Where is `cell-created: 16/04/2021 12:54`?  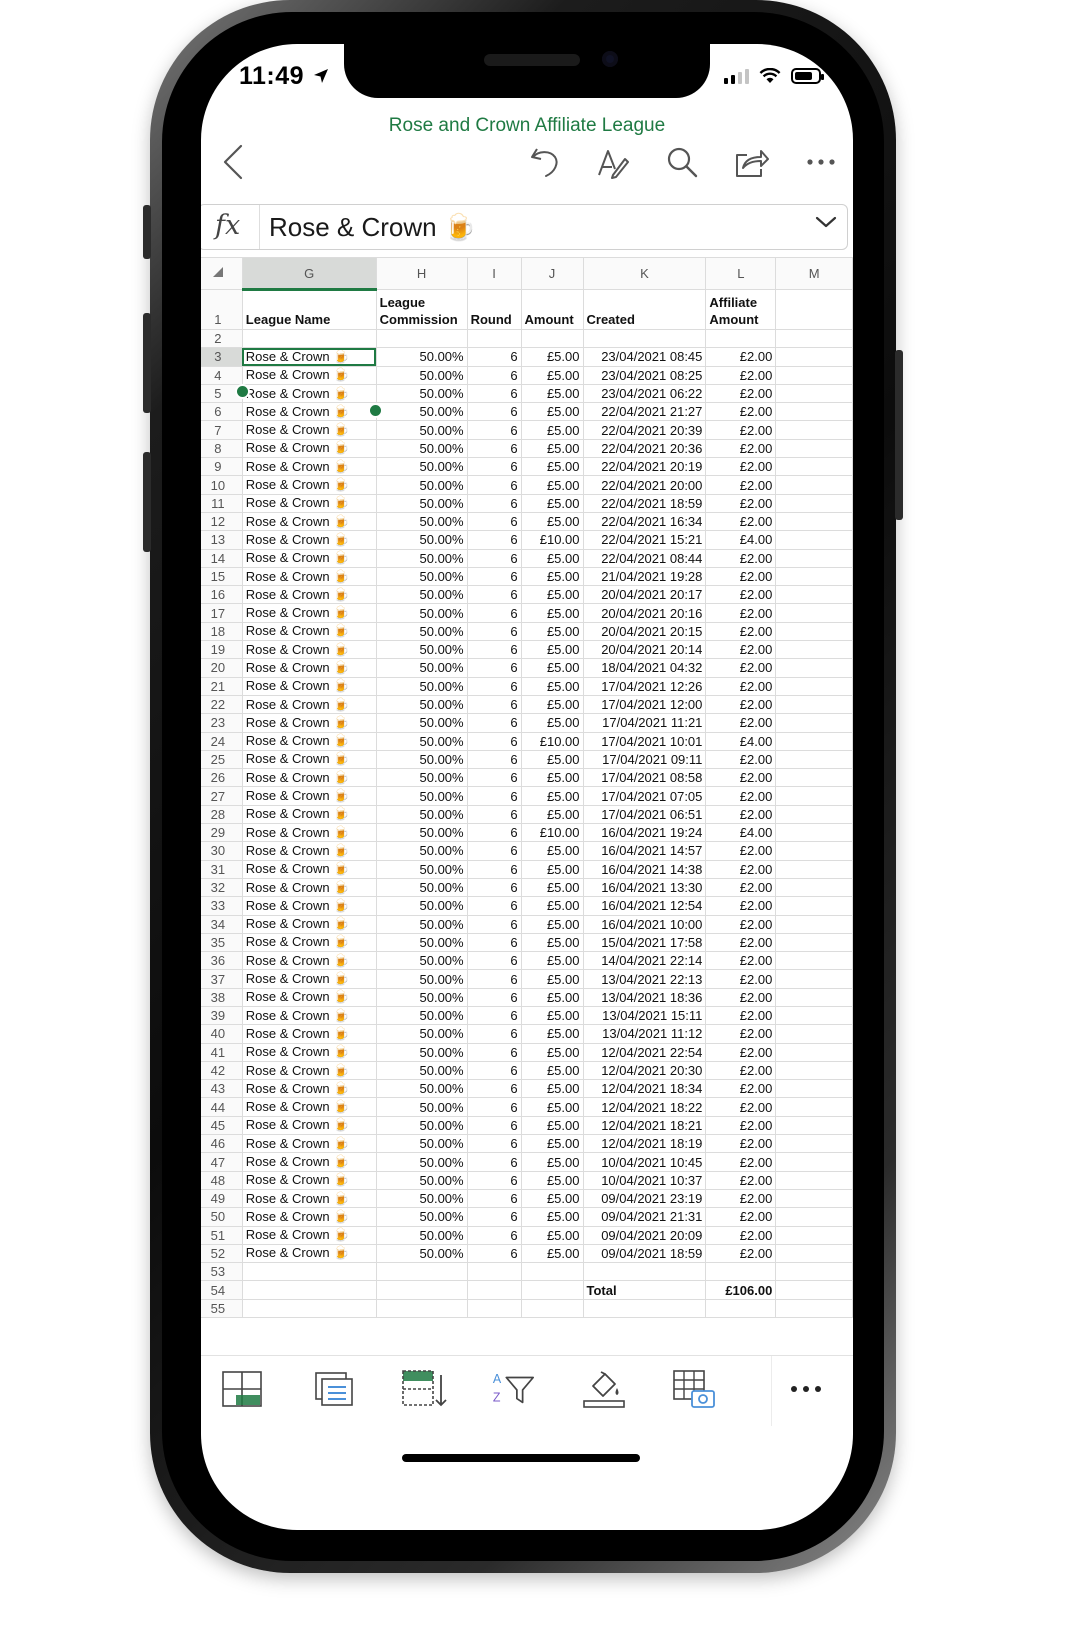 cell-created: 16/04/2021 12:54 is located at coordinates (644, 906).